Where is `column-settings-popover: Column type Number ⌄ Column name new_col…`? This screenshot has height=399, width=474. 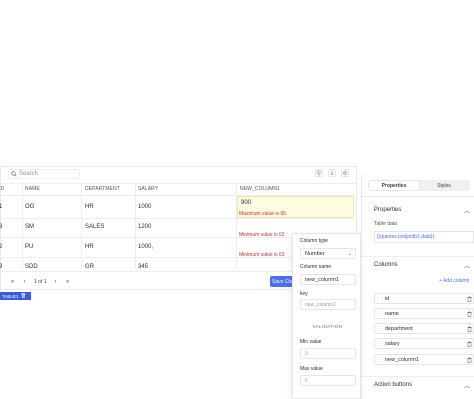 column-settings-popover: Column type Number ⌄ Column name new_col… is located at coordinates (326, 316).